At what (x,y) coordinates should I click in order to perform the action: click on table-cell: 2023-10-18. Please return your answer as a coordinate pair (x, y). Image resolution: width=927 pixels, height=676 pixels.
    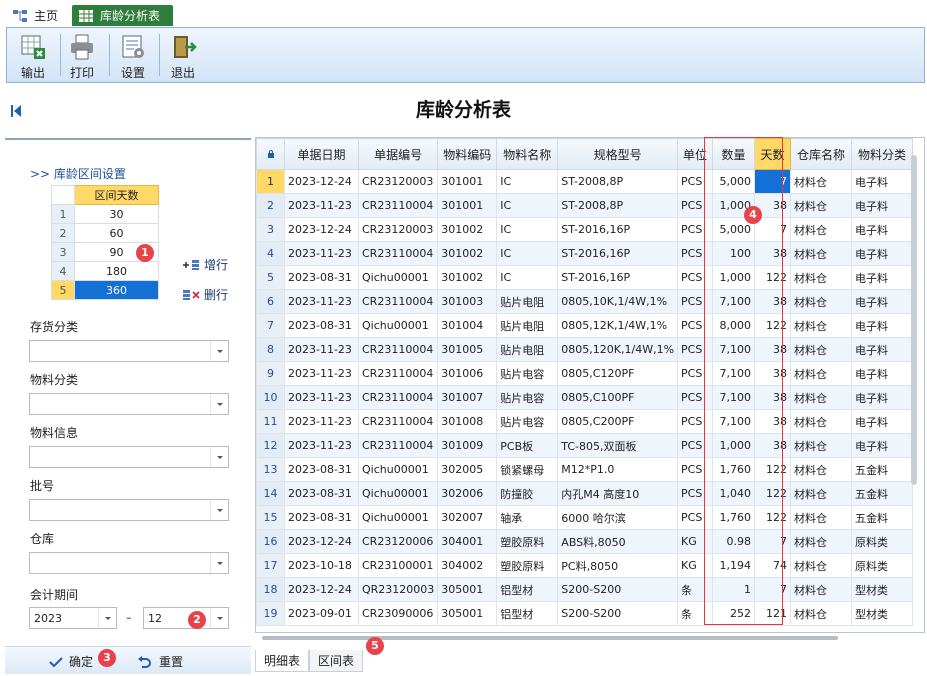
    Looking at the image, I should click on (321, 565).